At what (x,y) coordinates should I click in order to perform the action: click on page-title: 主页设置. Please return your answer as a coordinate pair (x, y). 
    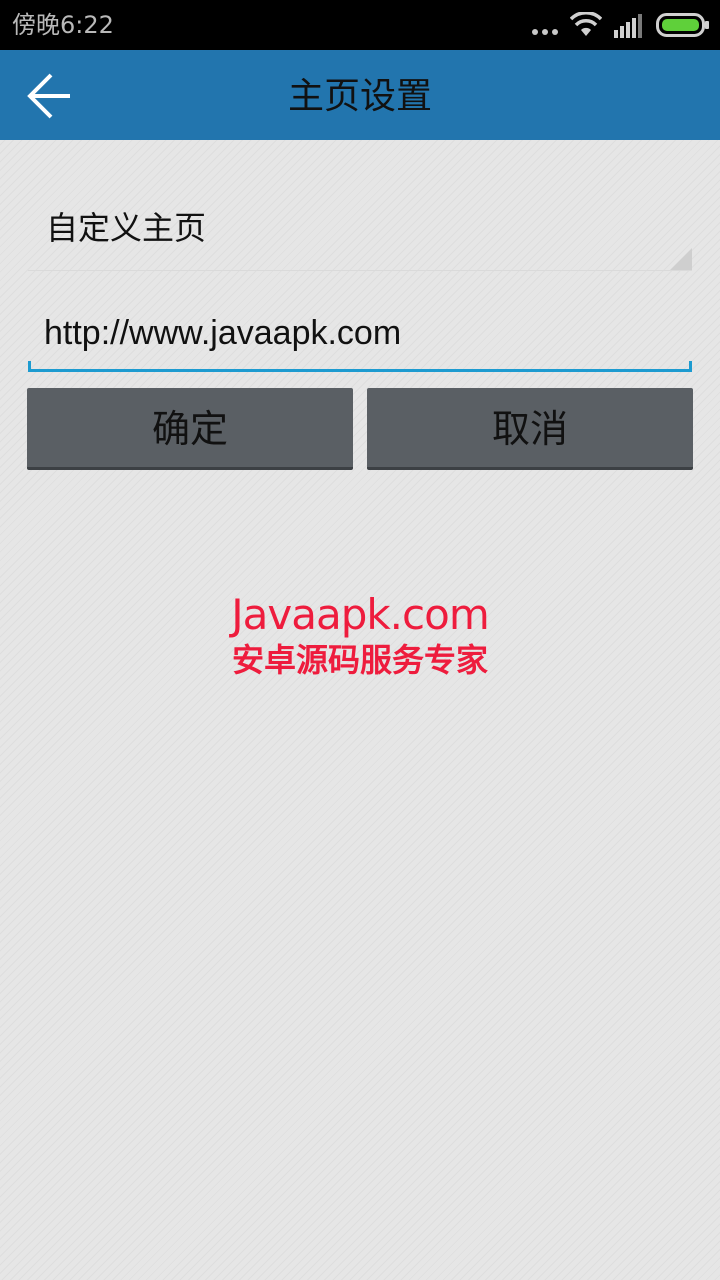
    Looking at the image, I should click on (359, 96).